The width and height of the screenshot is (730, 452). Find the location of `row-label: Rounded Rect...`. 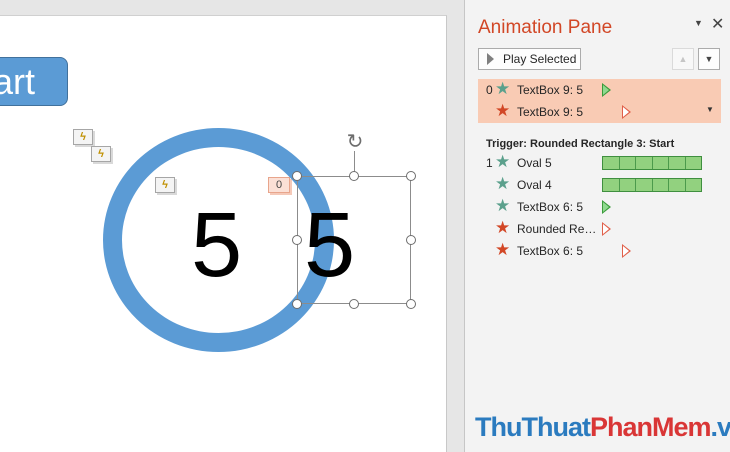

row-label: Rounded Rect... is located at coordinates (558, 229).